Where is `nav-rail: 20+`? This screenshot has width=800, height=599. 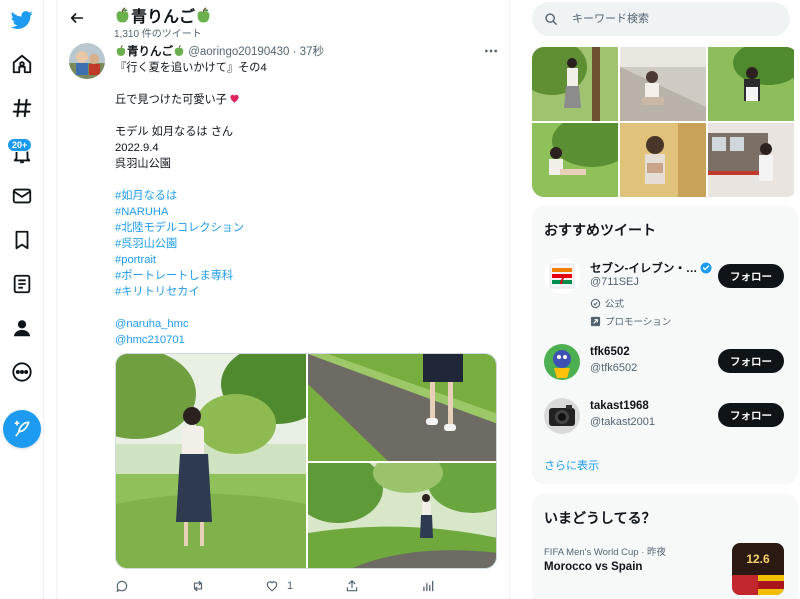 nav-rail: 20+ is located at coordinates (22, 299).